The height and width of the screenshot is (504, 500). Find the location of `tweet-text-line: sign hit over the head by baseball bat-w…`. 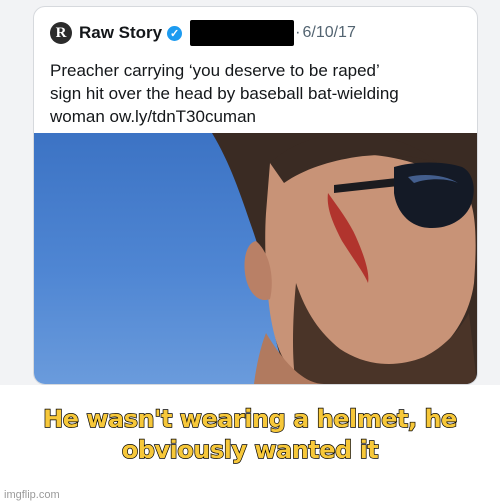

tweet-text-line: sign hit over the head by baseball bat-w… is located at coordinates (224, 93).